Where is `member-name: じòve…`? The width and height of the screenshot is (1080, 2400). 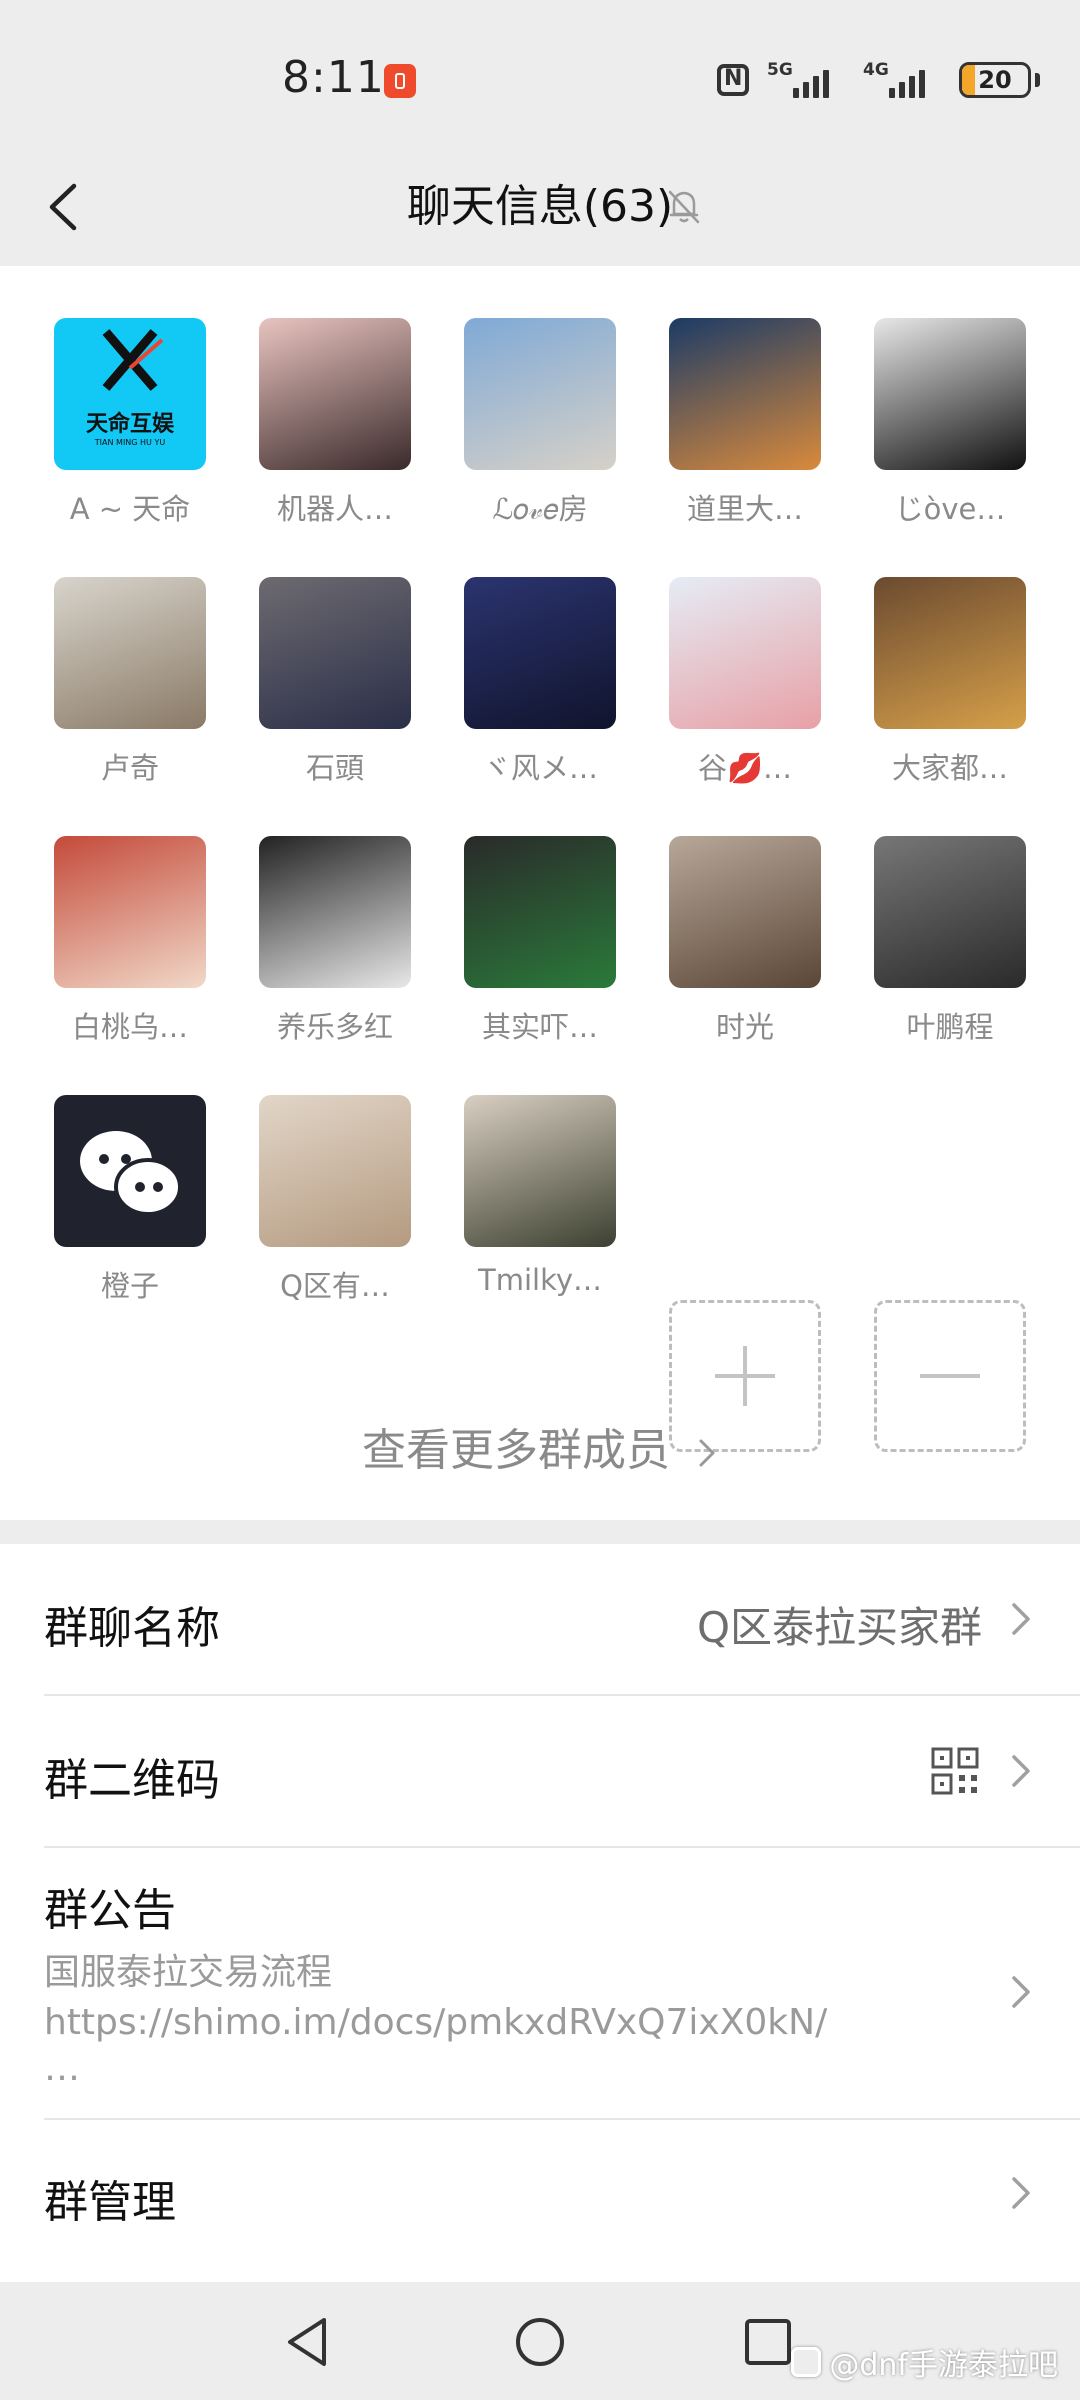
member-name: じòve… is located at coordinates (950, 509).